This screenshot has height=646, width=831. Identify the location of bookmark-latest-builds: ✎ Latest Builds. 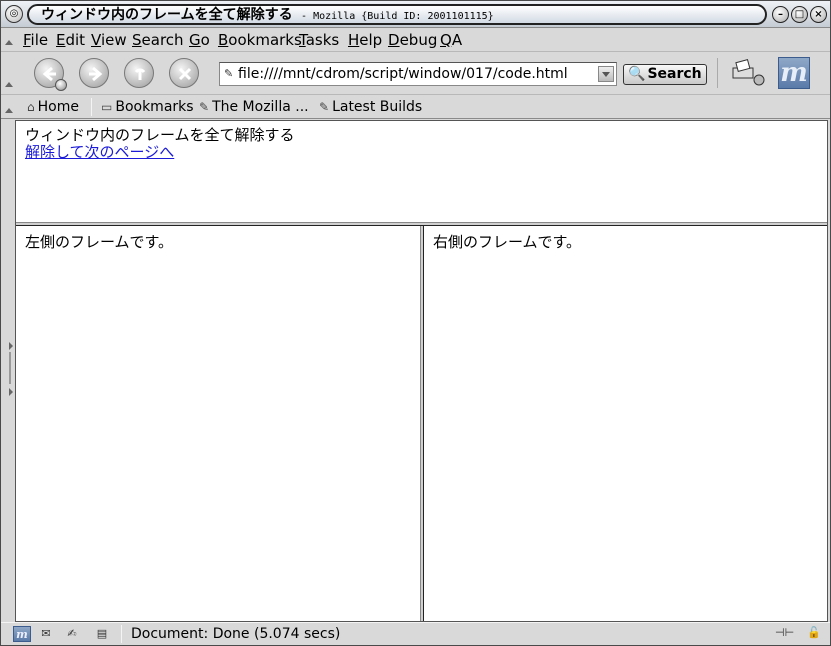
(370, 107).